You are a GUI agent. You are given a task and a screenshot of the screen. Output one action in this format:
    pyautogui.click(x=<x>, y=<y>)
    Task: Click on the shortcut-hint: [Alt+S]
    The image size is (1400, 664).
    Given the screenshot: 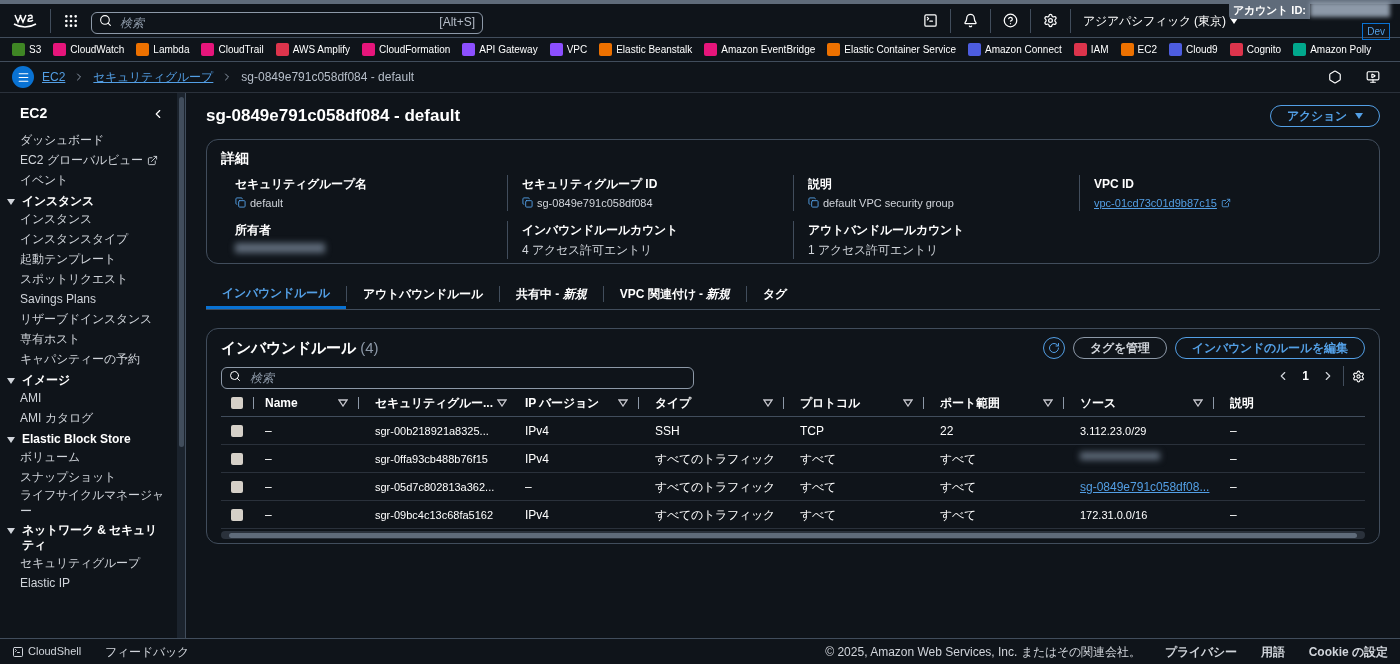 What is the action you would take?
    pyautogui.click(x=457, y=22)
    